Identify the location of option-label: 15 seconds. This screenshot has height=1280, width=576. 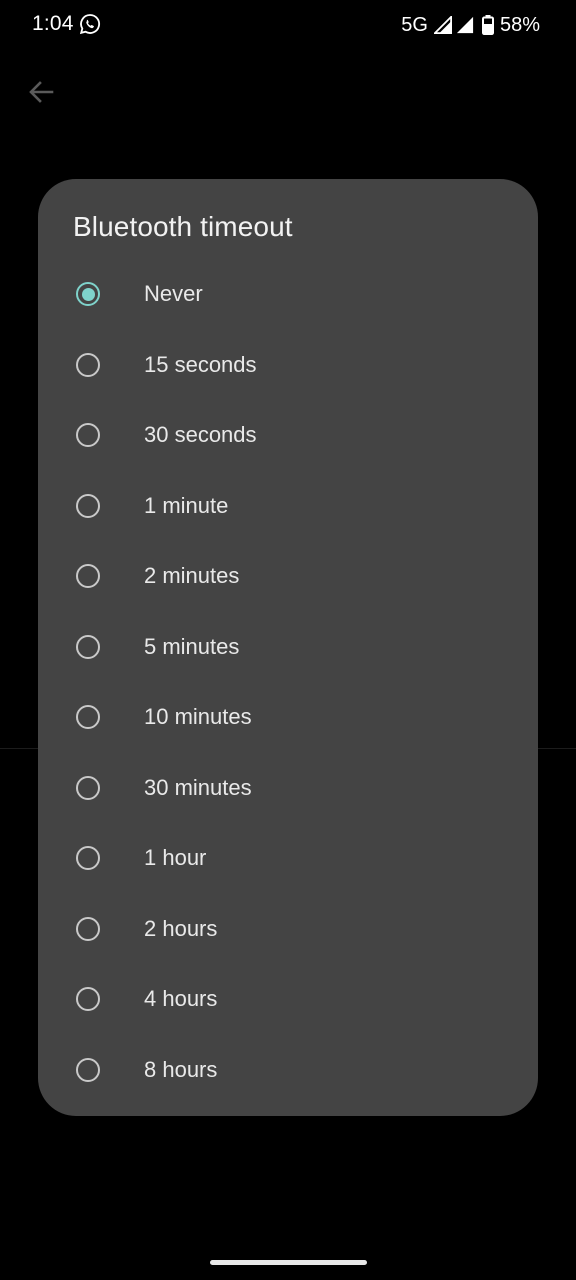
(200, 364).